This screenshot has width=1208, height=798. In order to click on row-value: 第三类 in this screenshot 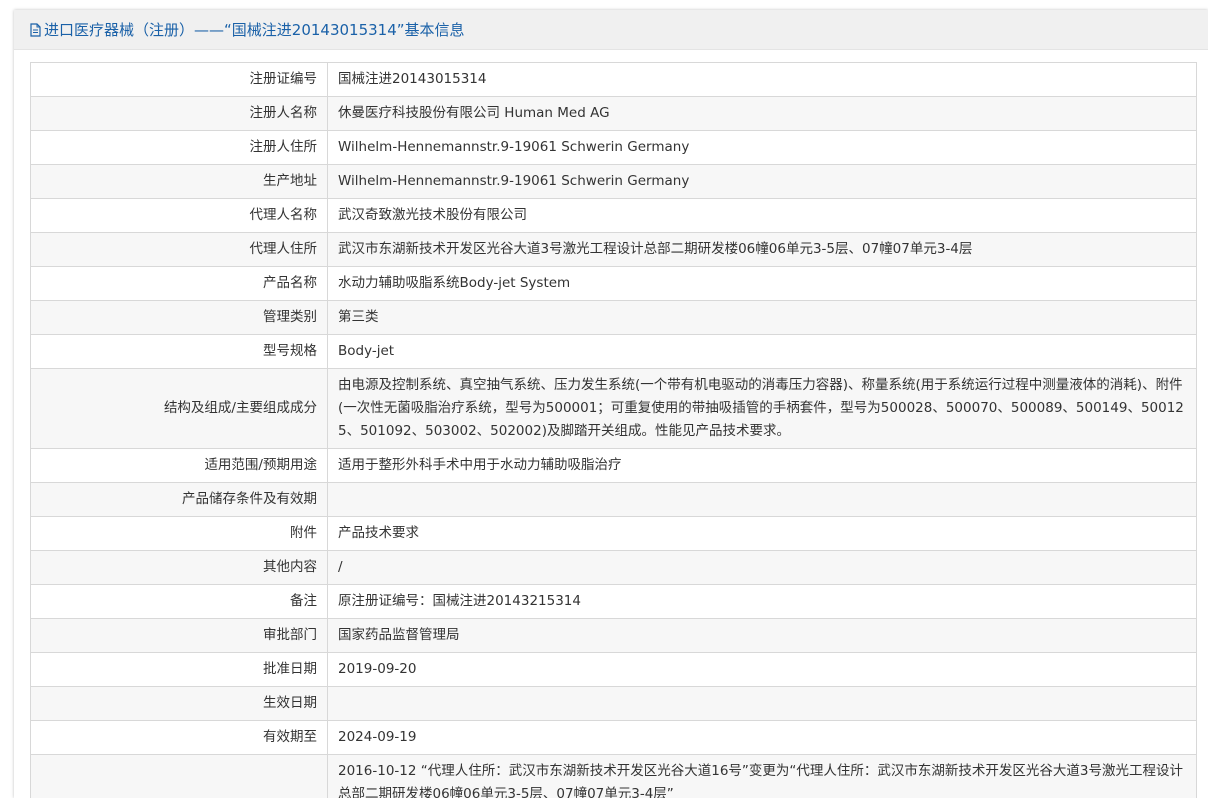, I will do `click(762, 317)`.